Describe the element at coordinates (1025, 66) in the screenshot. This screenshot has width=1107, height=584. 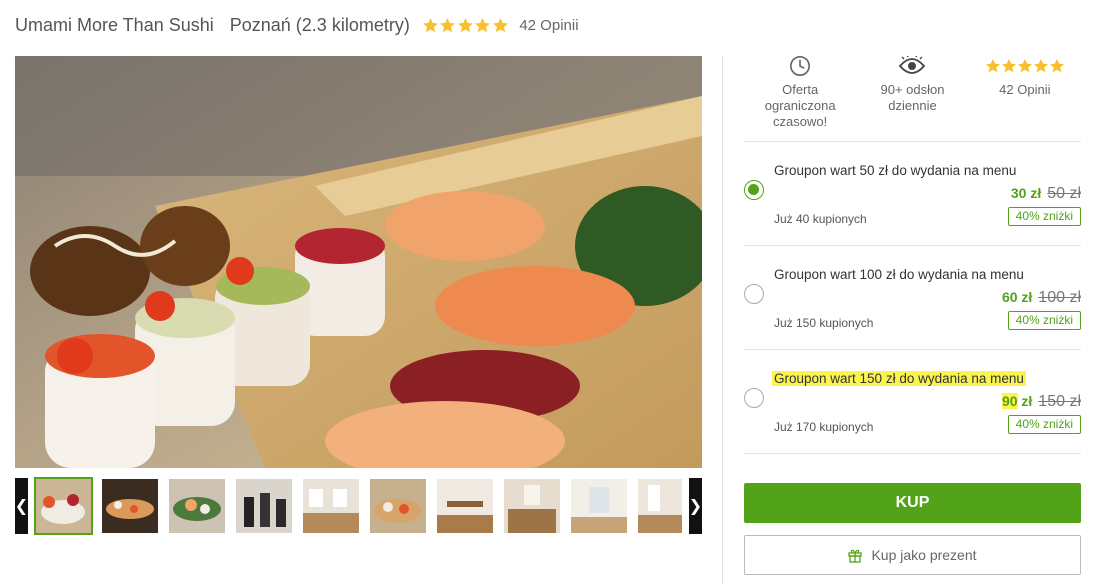
I see `stars-icon` at that location.